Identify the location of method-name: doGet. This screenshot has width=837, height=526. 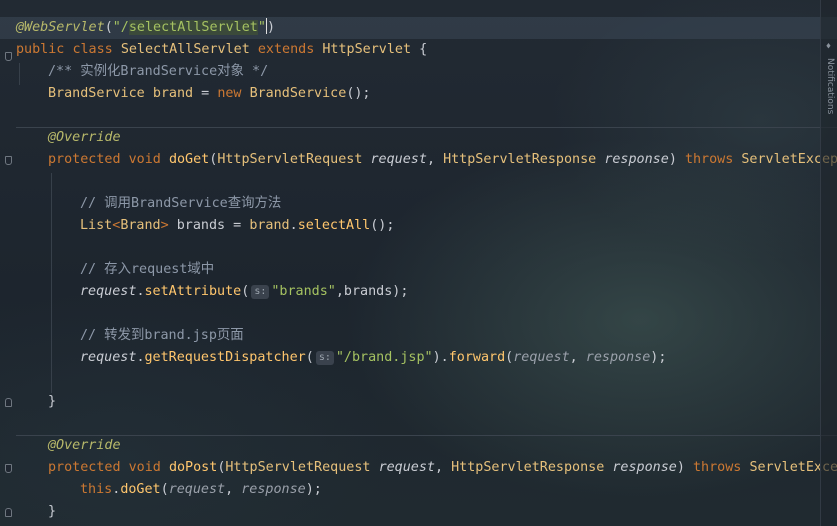
(189, 159).